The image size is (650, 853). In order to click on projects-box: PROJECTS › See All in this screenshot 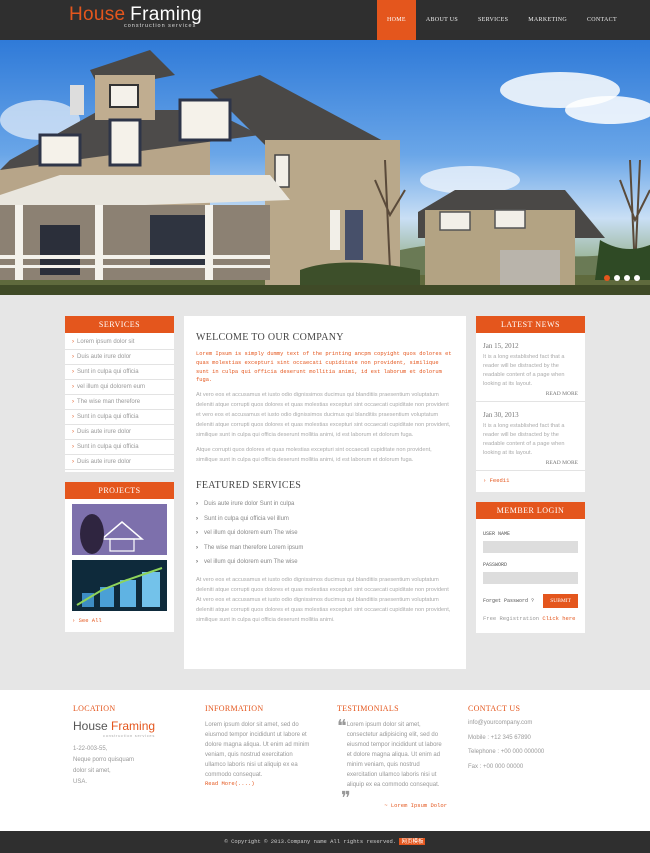, I will do `click(119, 557)`.